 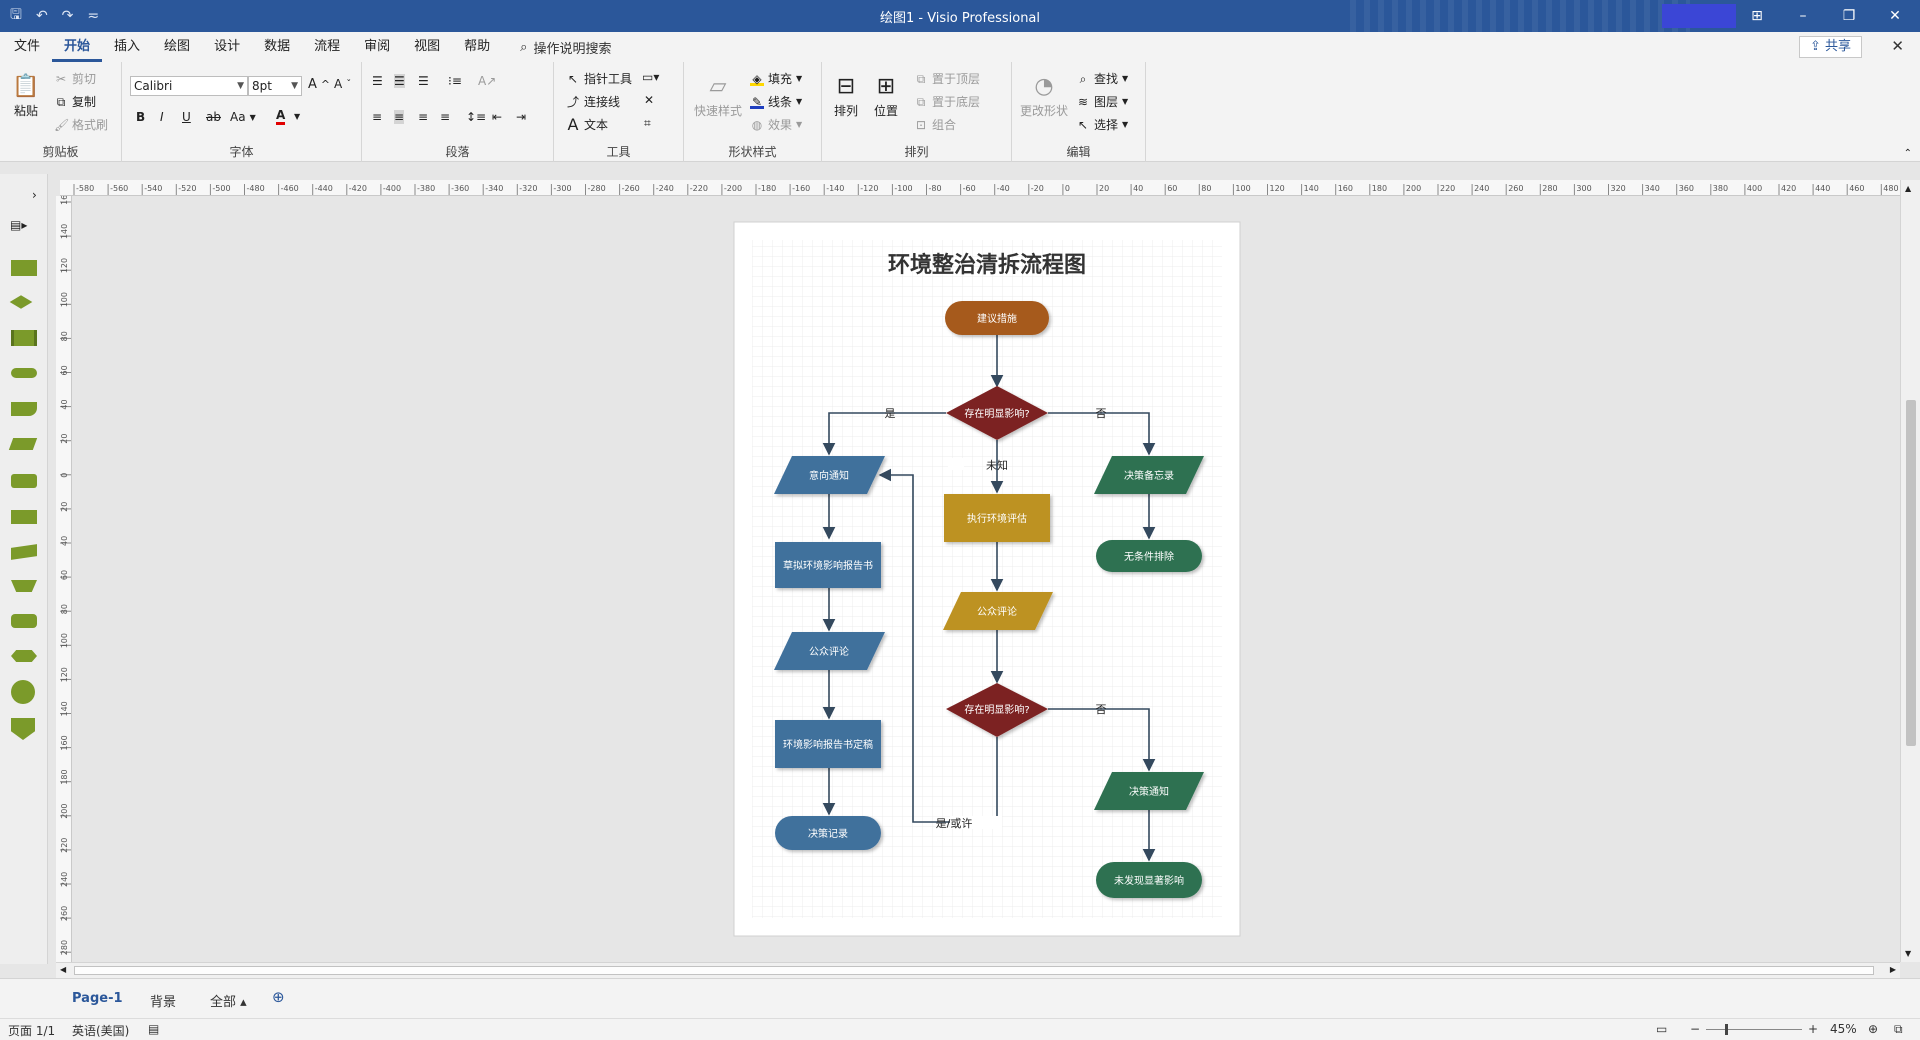 I want to click on zoom-slider-track, so click(x=1754, y=1029).